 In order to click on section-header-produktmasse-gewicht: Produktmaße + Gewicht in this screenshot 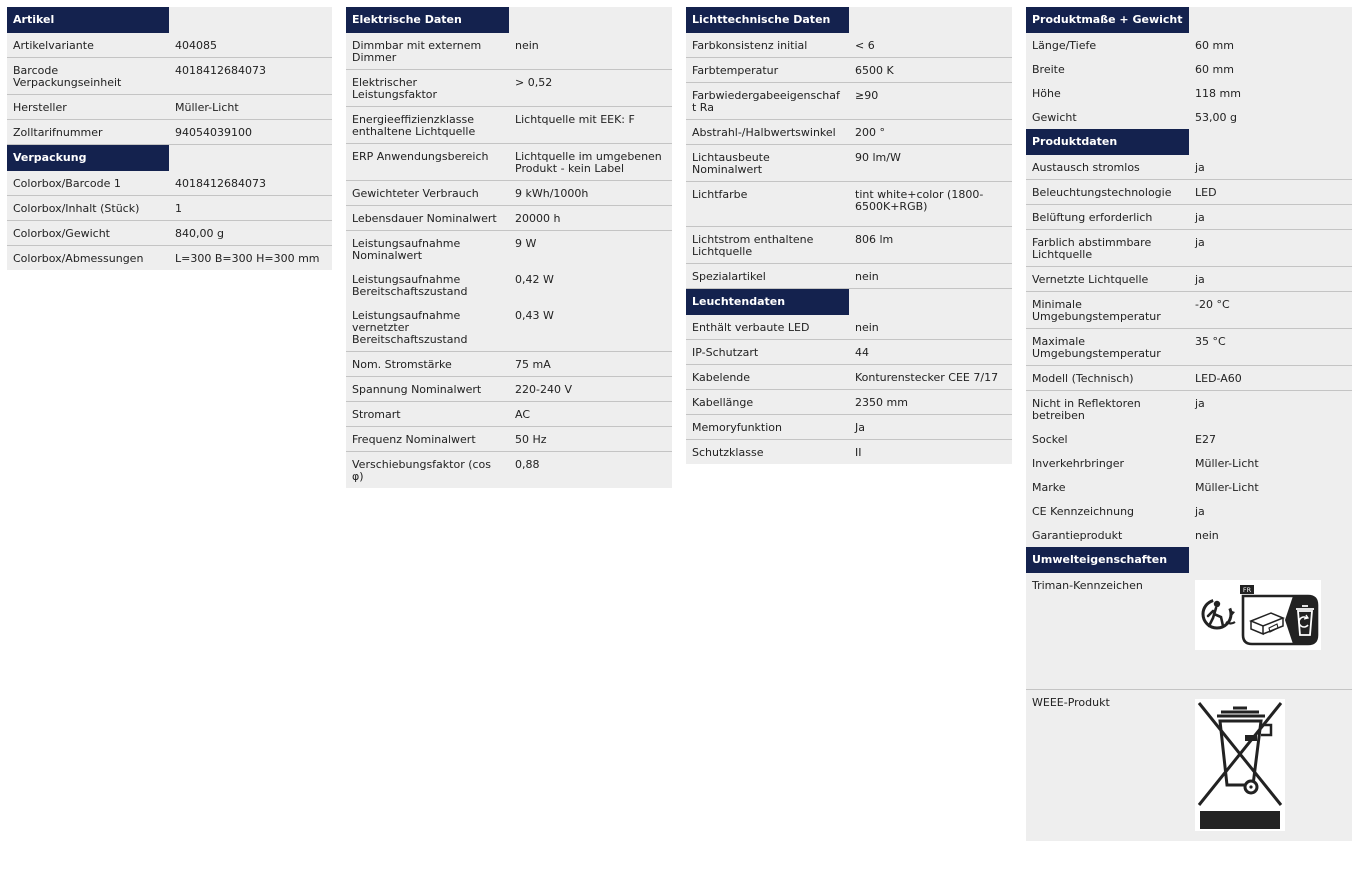, I will do `click(1189, 20)`.